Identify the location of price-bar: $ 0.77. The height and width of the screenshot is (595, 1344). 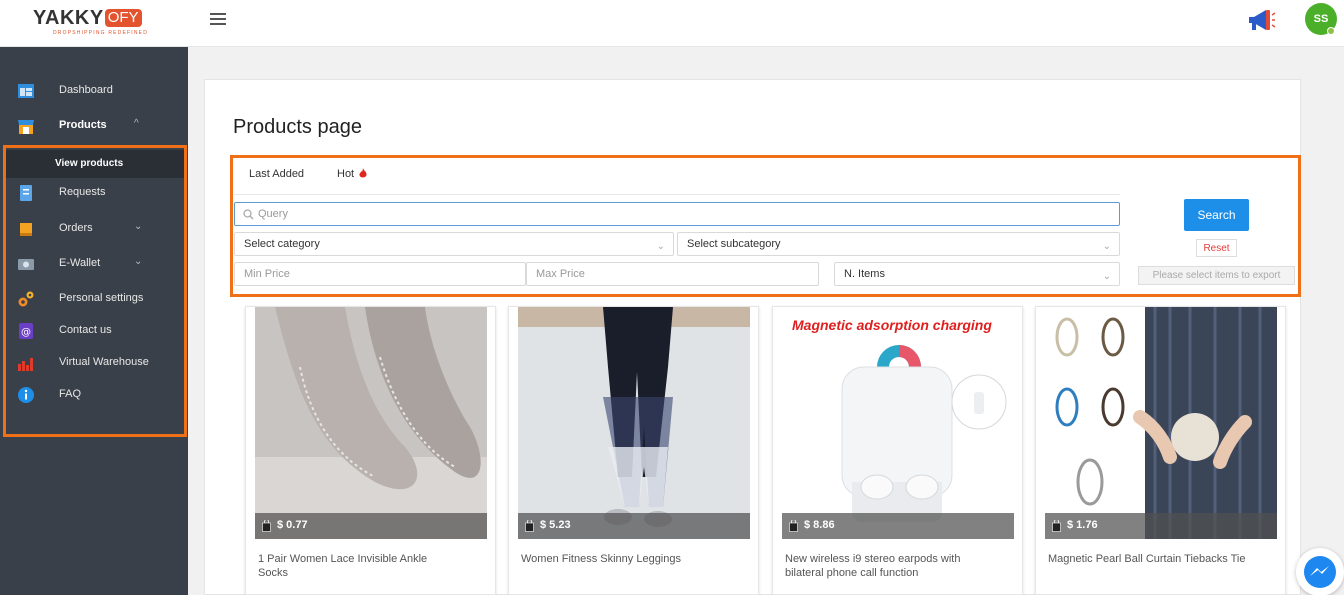
(371, 526).